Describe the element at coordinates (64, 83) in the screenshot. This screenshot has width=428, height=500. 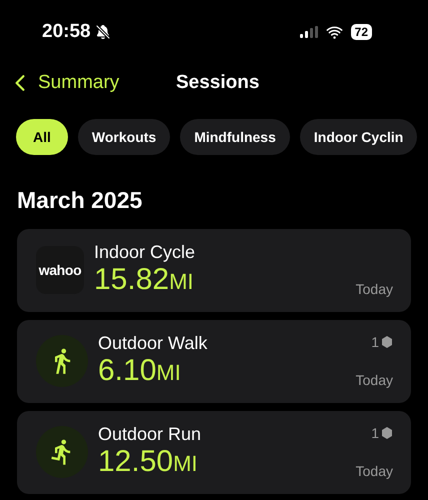
I see `back-button: Summary` at that location.